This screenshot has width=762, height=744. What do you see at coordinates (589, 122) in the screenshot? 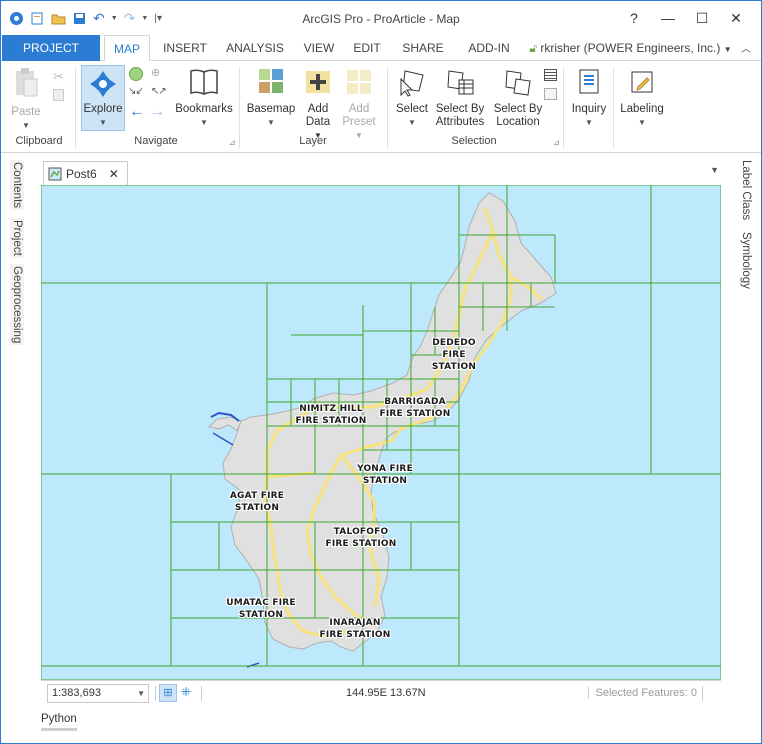
I see `inquiry-dropdown-icon: ▼` at bounding box center [589, 122].